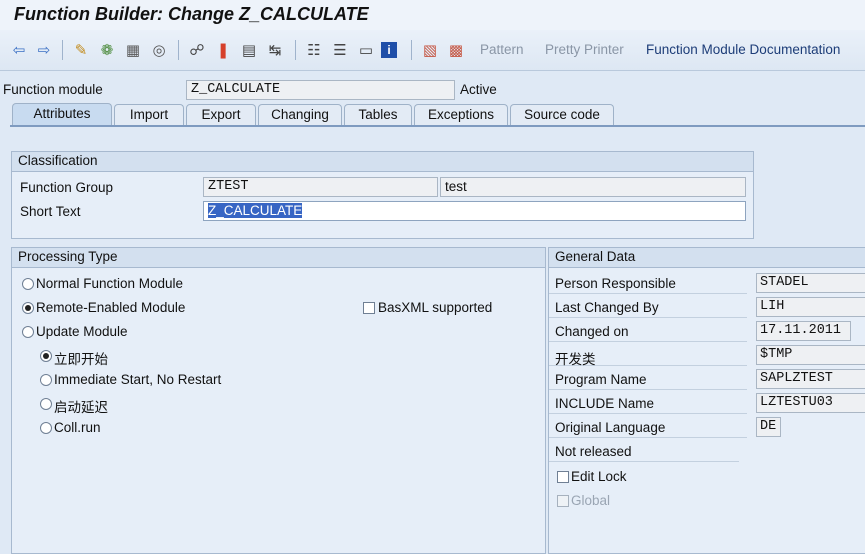 The image size is (865, 554). Describe the element at coordinates (810, 403) in the screenshot. I see `include-name-field: LZTESTU03` at that location.